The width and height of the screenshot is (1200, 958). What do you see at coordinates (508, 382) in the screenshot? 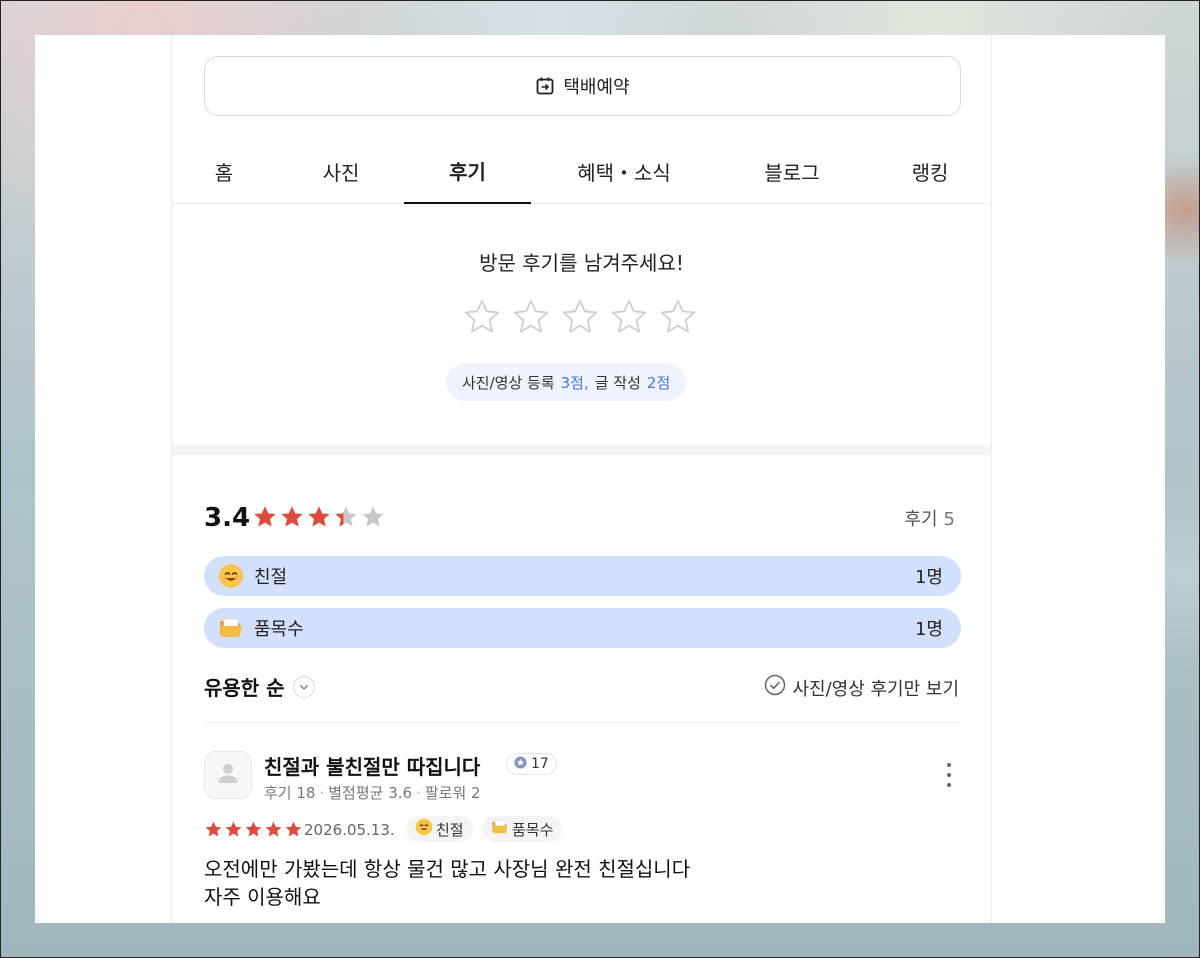
I see `photo-points-label: 사진/영상 등록` at bounding box center [508, 382].